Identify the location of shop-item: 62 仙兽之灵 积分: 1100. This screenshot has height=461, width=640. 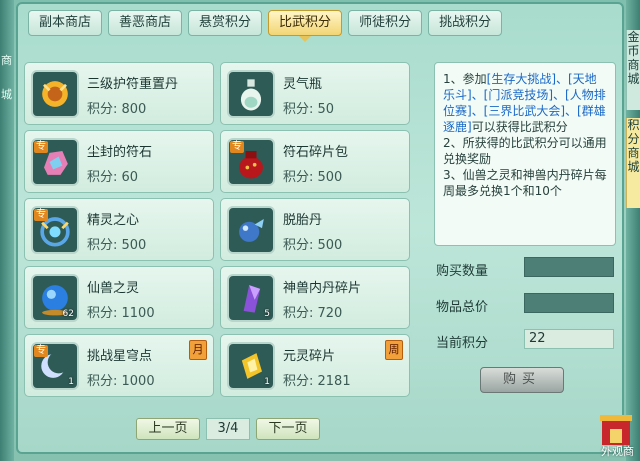
(119, 297).